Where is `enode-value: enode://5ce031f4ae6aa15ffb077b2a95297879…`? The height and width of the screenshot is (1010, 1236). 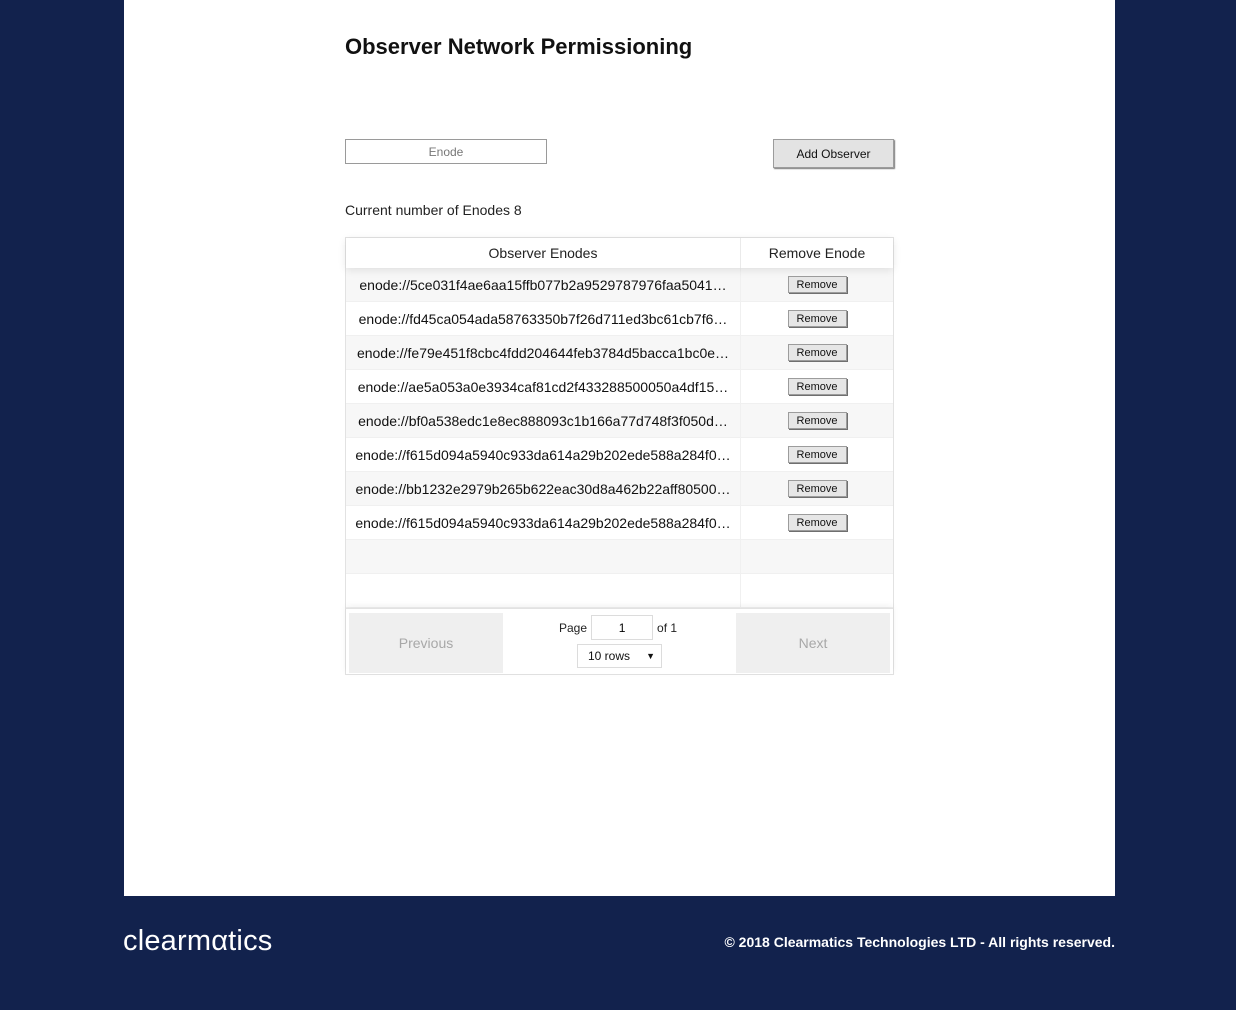
enode-value: enode://5ce031f4ae6aa15ffb077b2a95297879… is located at coordinates (543, 284).